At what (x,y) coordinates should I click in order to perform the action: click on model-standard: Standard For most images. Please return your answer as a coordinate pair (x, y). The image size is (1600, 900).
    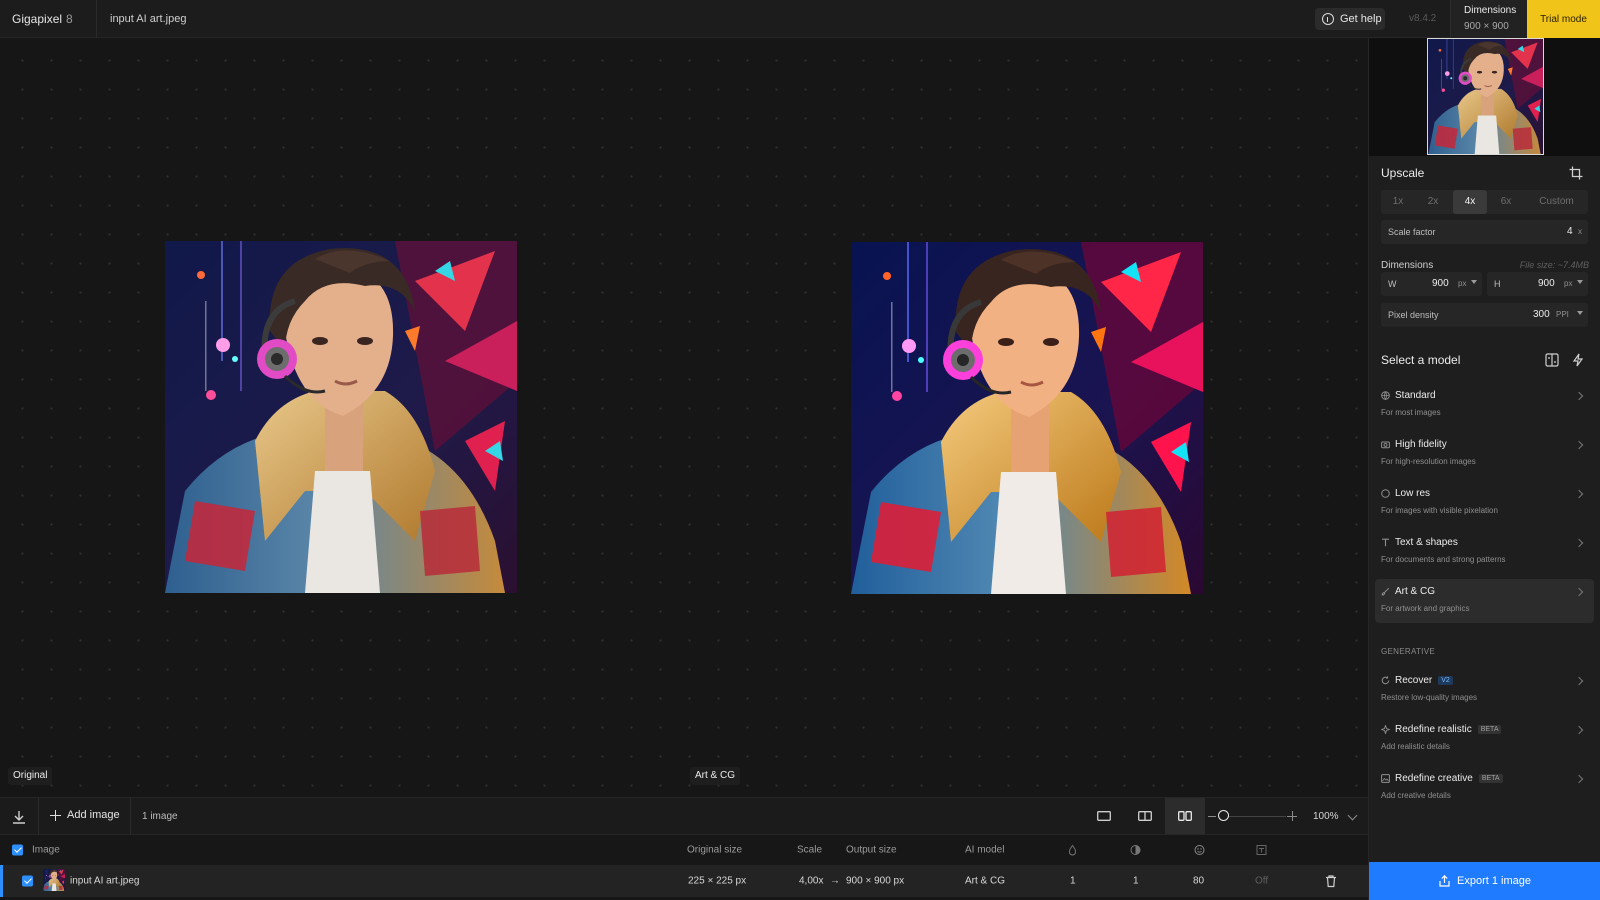
    Looking at the image, I should click on (1484, 405).